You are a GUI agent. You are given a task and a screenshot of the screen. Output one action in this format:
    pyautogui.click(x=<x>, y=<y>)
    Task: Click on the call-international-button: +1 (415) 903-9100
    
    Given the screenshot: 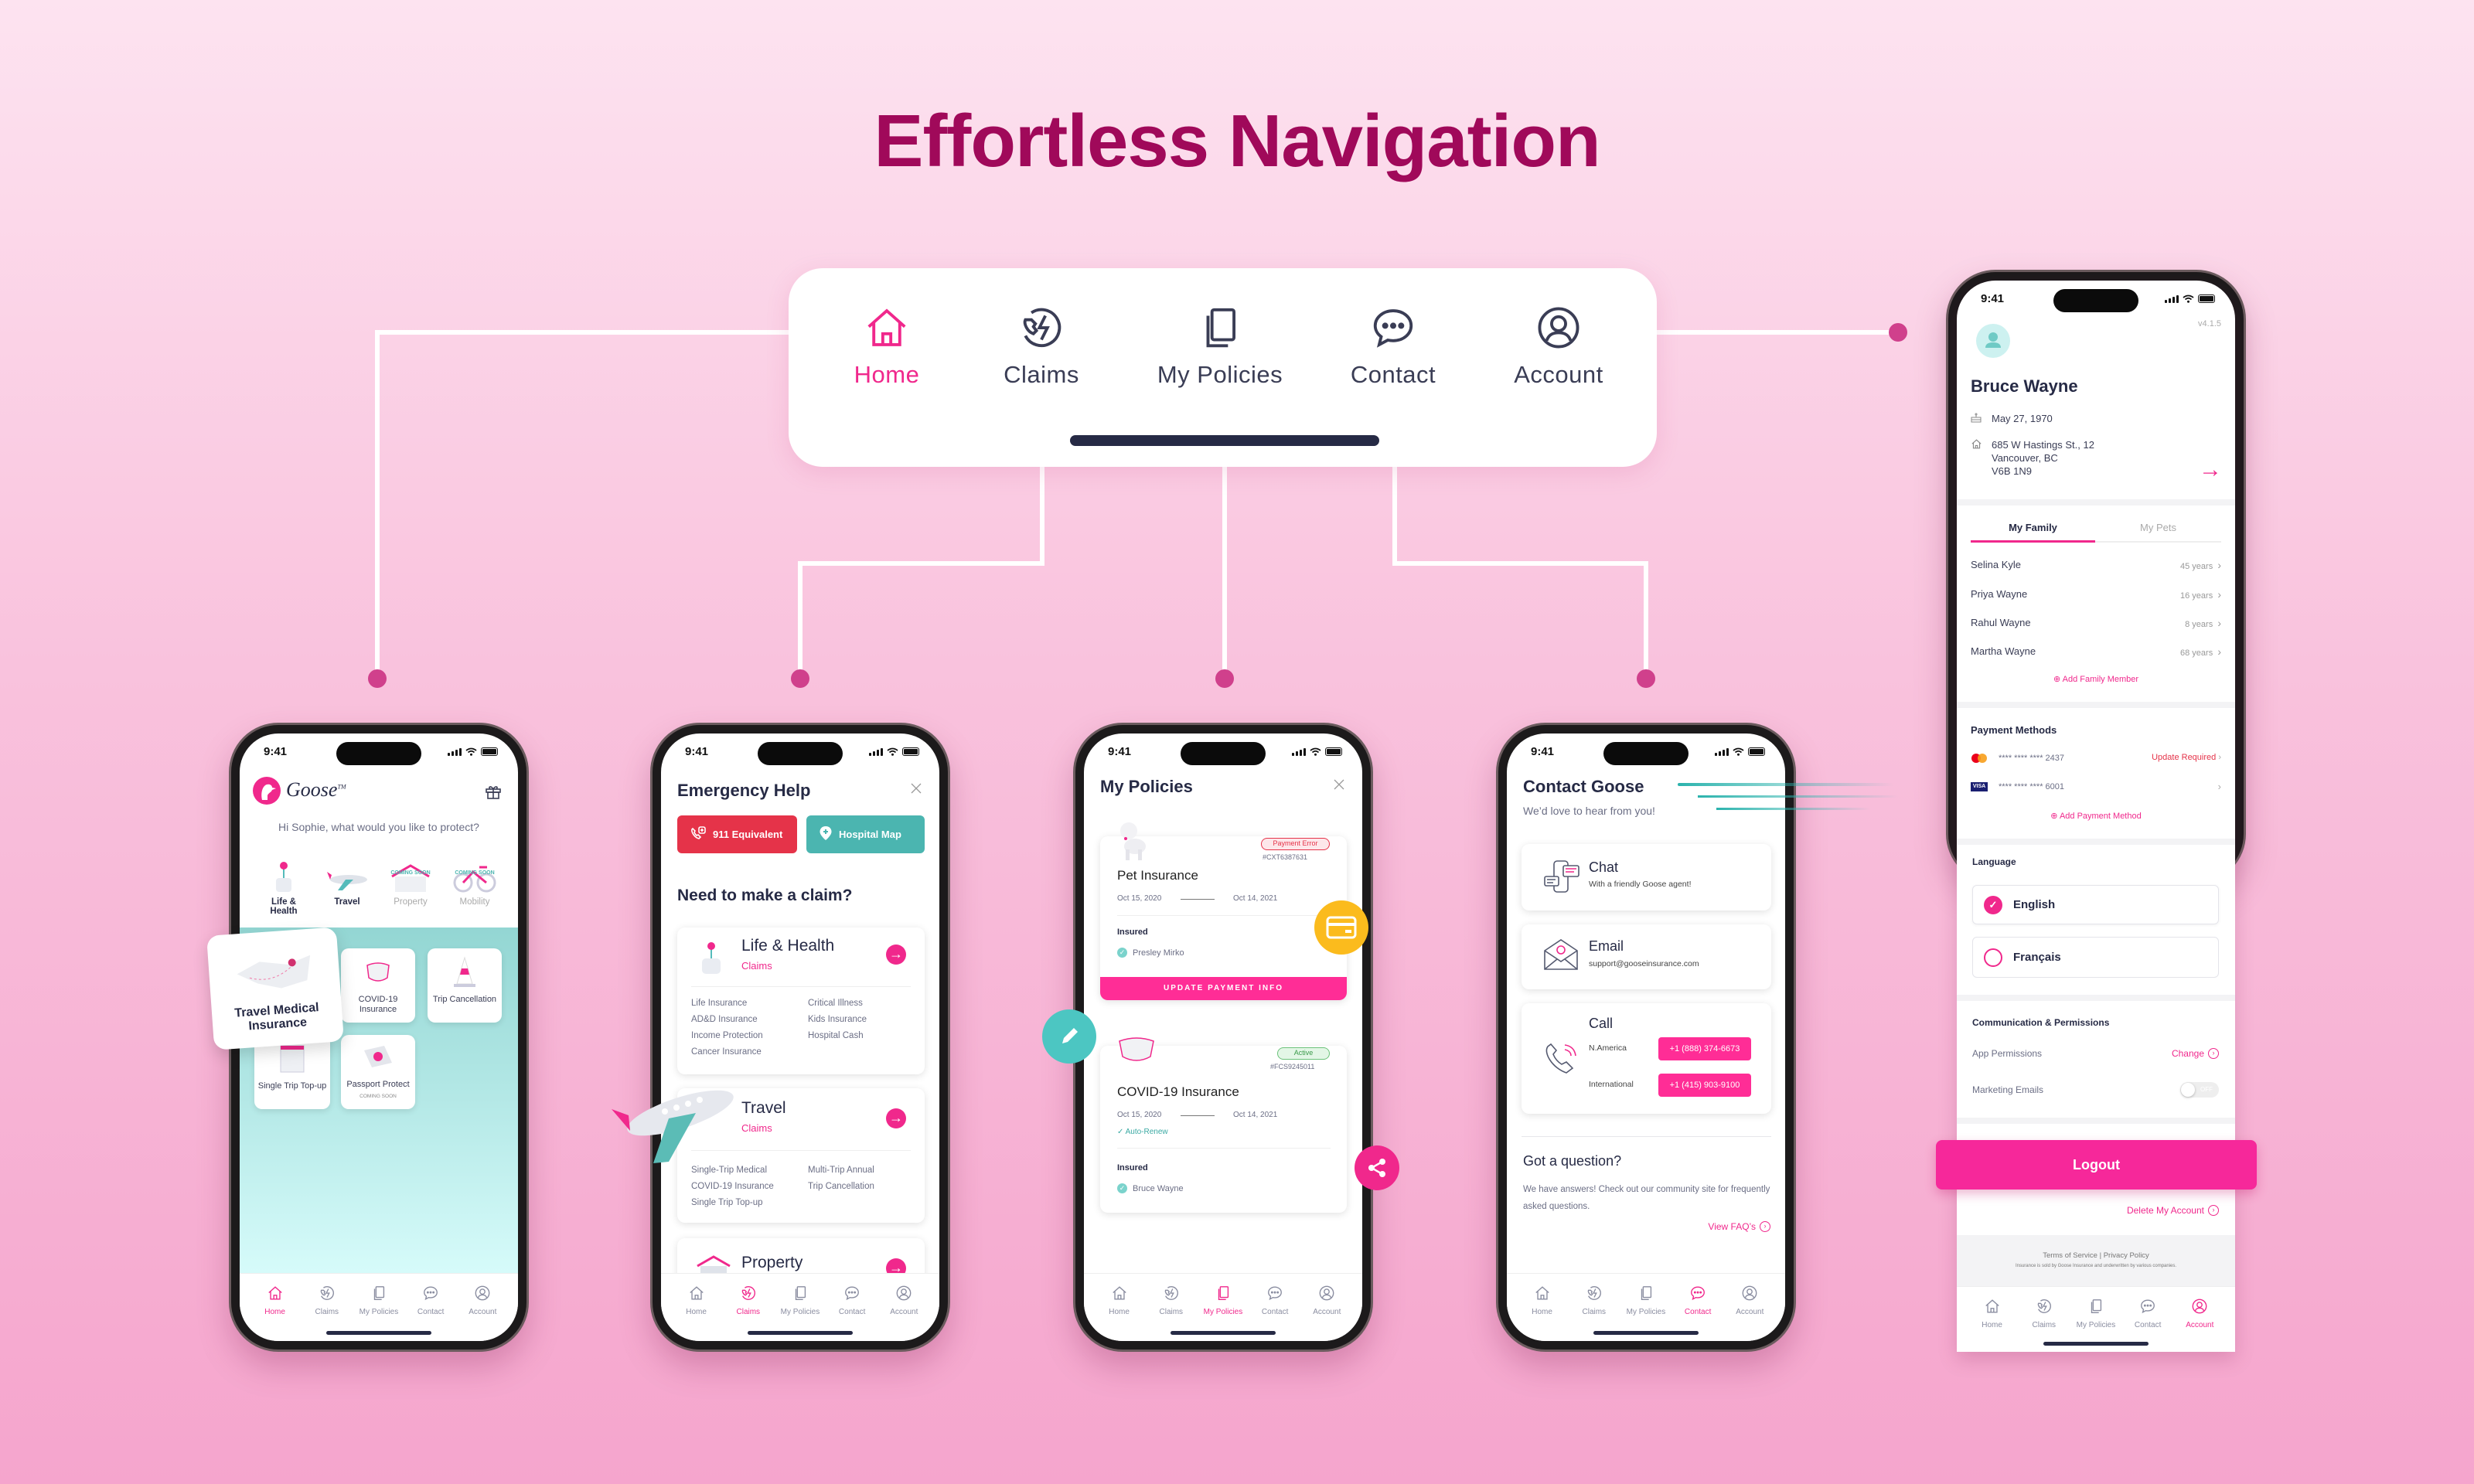 What is the action you would take?
    pyautogui.click(x=1704, y=1085)
    